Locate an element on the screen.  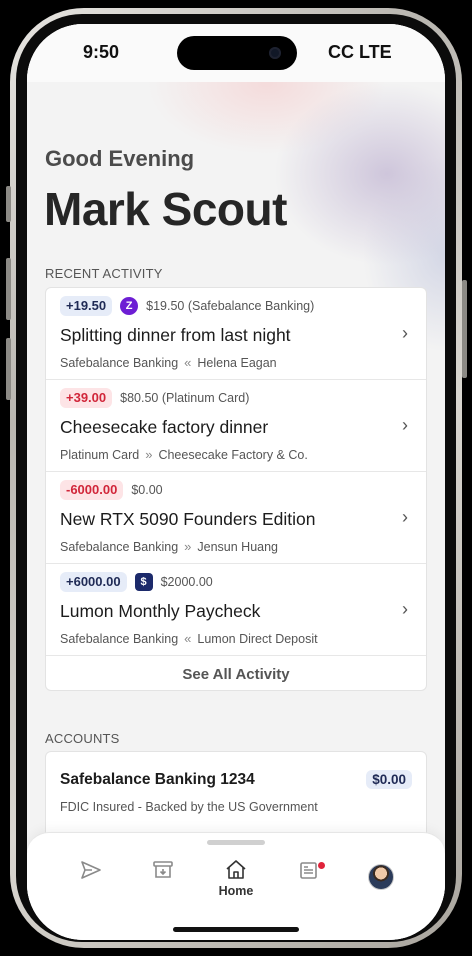
home-indicator is located at coordinates (236, 929).